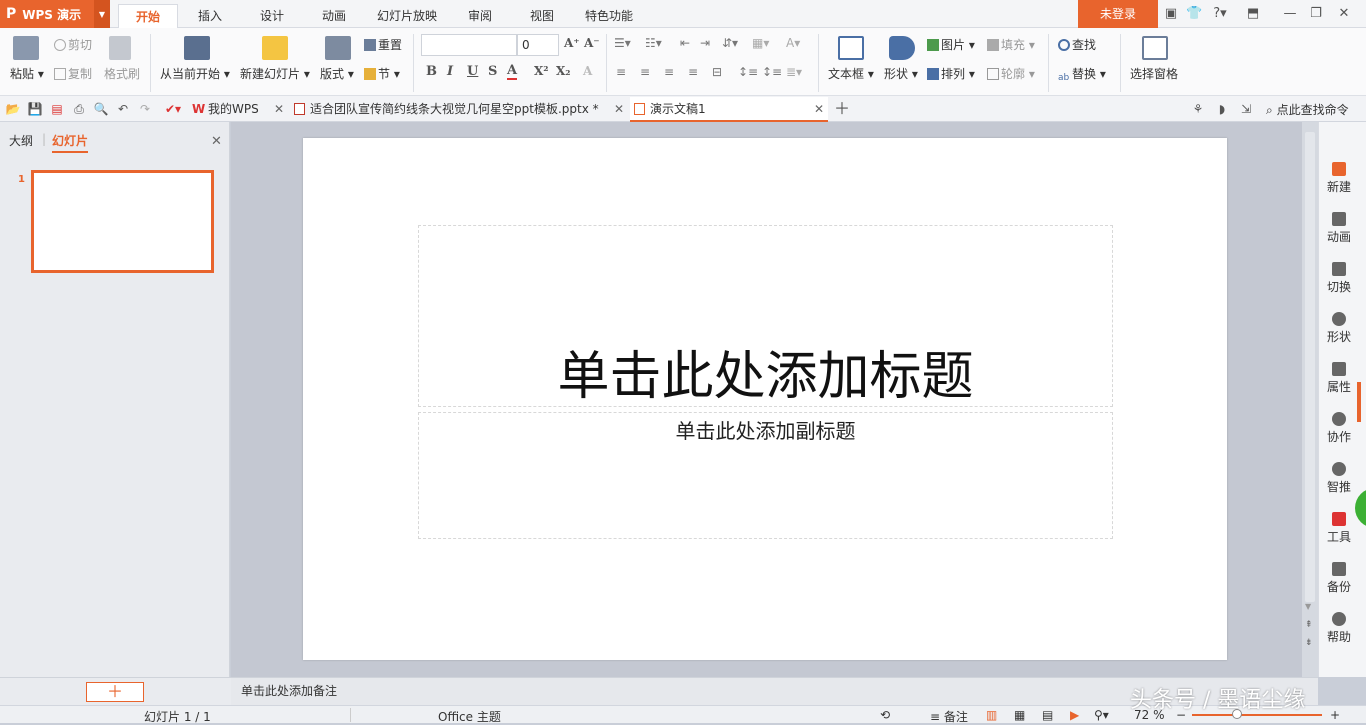 This screenshot has height=725, width=1366. What do you see at coordinates (653, 43) in the screenshot?
I see `numbering-icon: ☷▾` at bounding box center [653, 43].